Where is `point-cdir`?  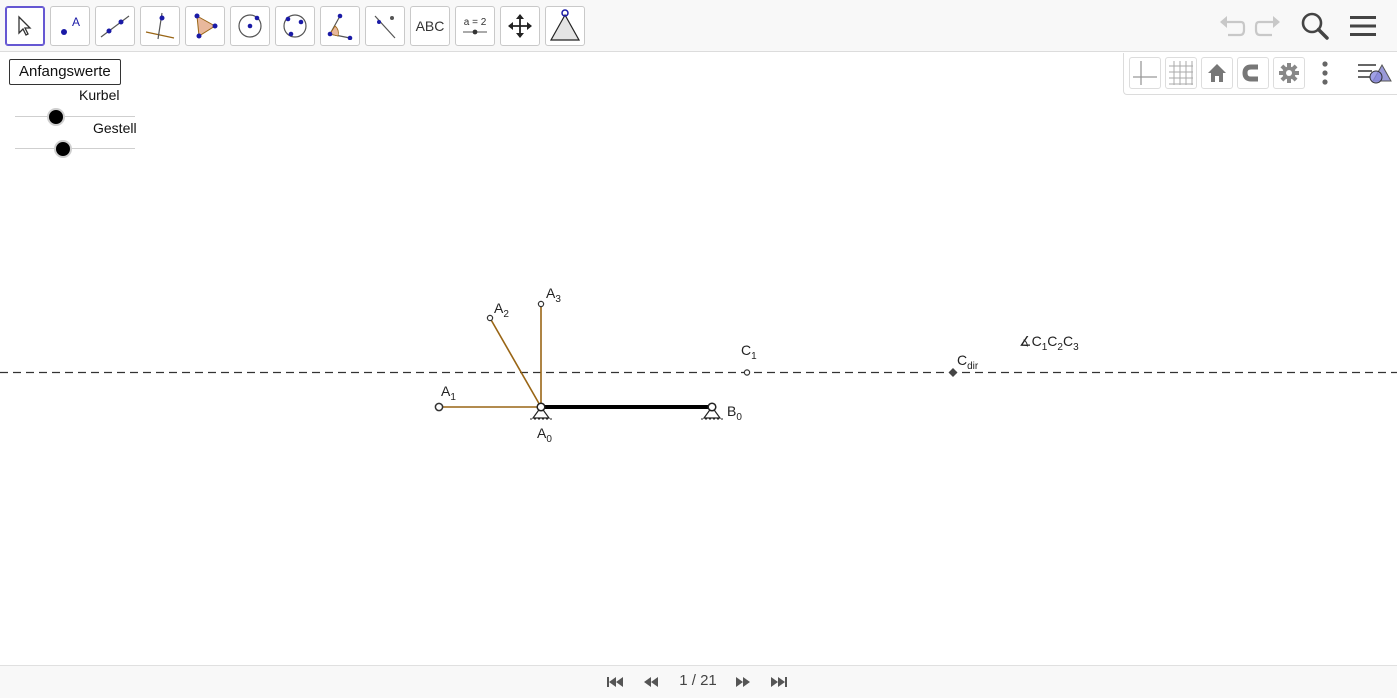
point-cdir is located at coordinates (953, 372).